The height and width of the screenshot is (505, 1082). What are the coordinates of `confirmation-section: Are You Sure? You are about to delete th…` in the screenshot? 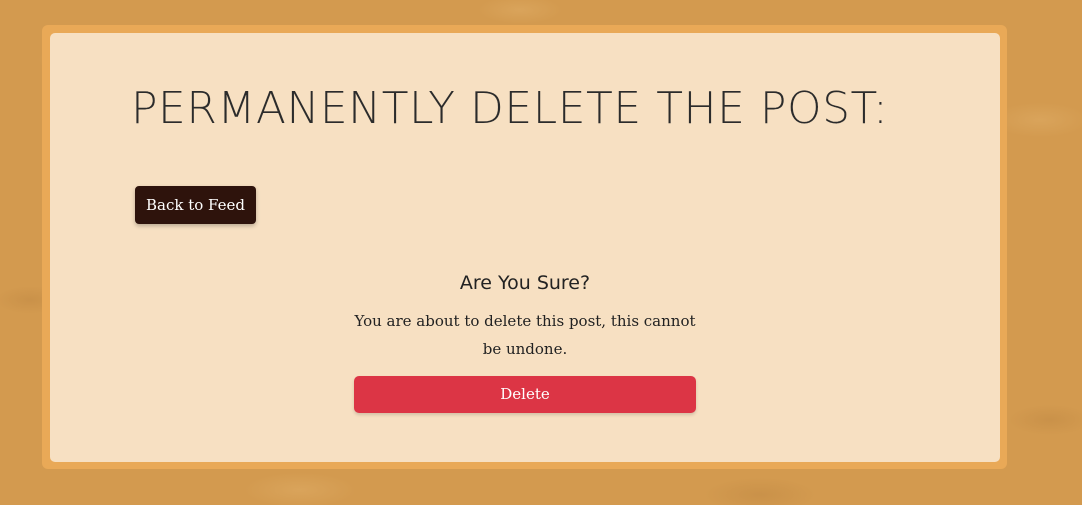 It's located at (525, 316).